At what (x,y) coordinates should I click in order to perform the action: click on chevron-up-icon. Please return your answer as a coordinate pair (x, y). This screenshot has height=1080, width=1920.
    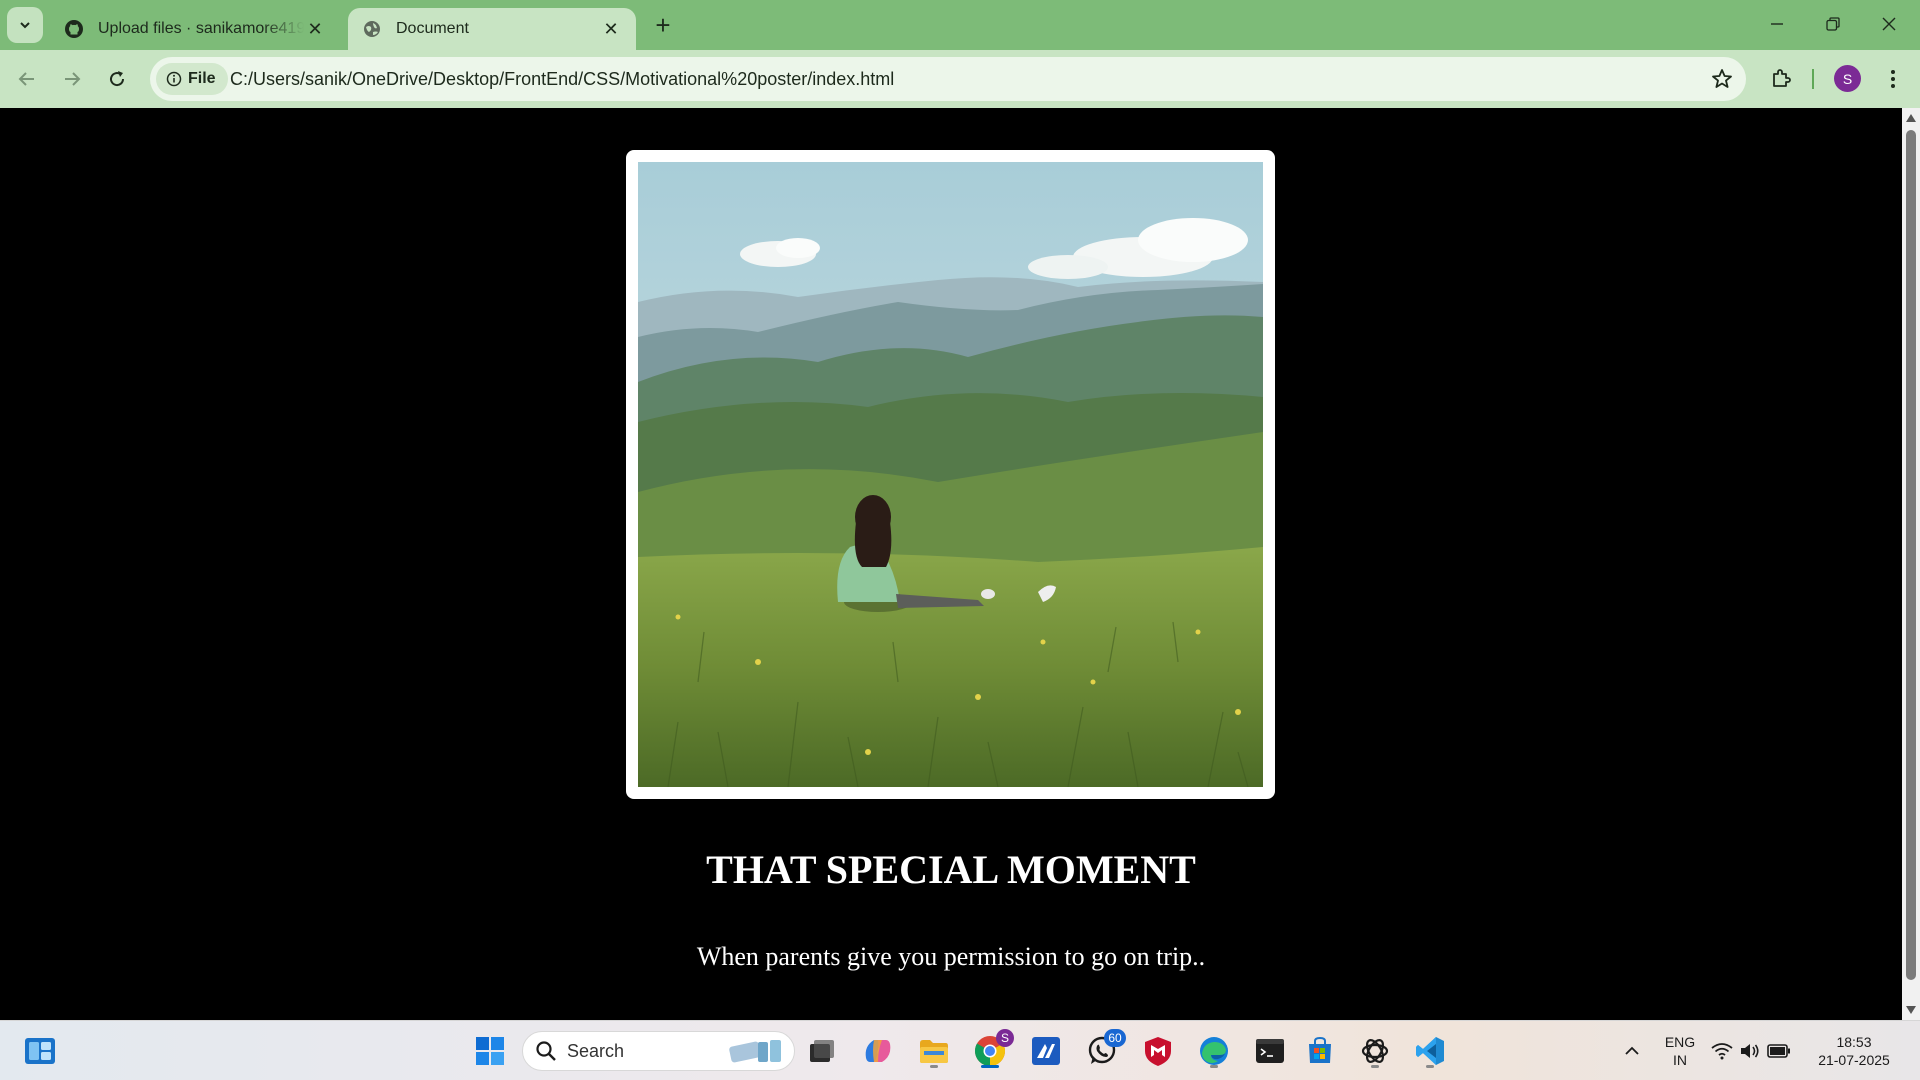
    Looking at the image, I should click on (1632, 1050).